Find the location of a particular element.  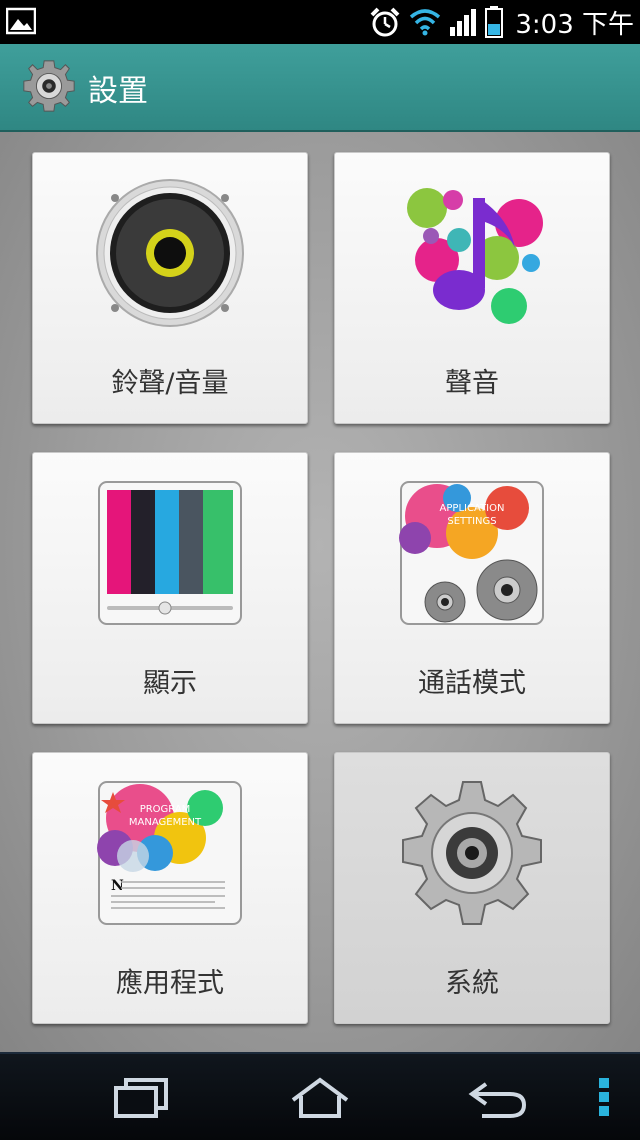

tile-display: 顯示 is located at coordinates (170, 588).